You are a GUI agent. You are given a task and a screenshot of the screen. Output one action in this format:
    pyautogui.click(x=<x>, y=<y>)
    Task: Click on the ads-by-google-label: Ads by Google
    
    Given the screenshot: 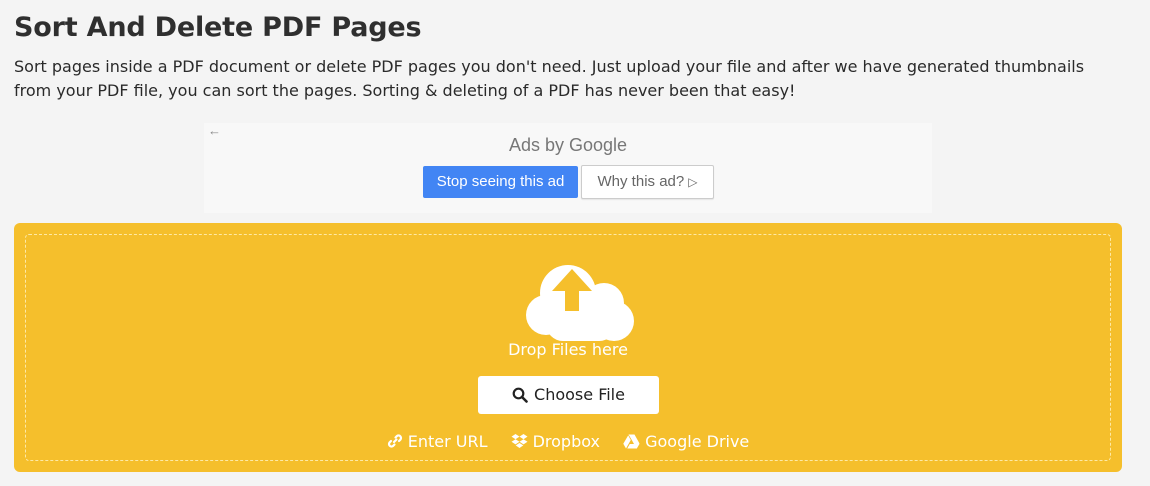 What is the action you would take?
    pyautogui.click(x=568, y=145)
    